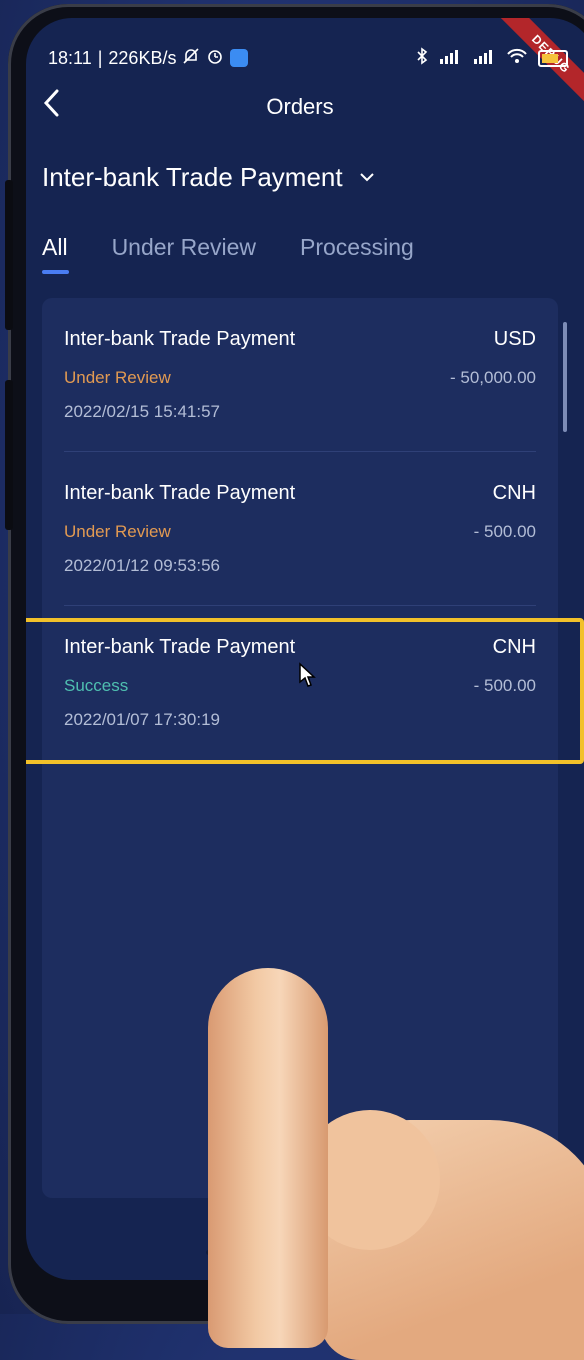 This screenshot has width=584, height=1360. I want to click on order-currency: USD, so click(514, 339).